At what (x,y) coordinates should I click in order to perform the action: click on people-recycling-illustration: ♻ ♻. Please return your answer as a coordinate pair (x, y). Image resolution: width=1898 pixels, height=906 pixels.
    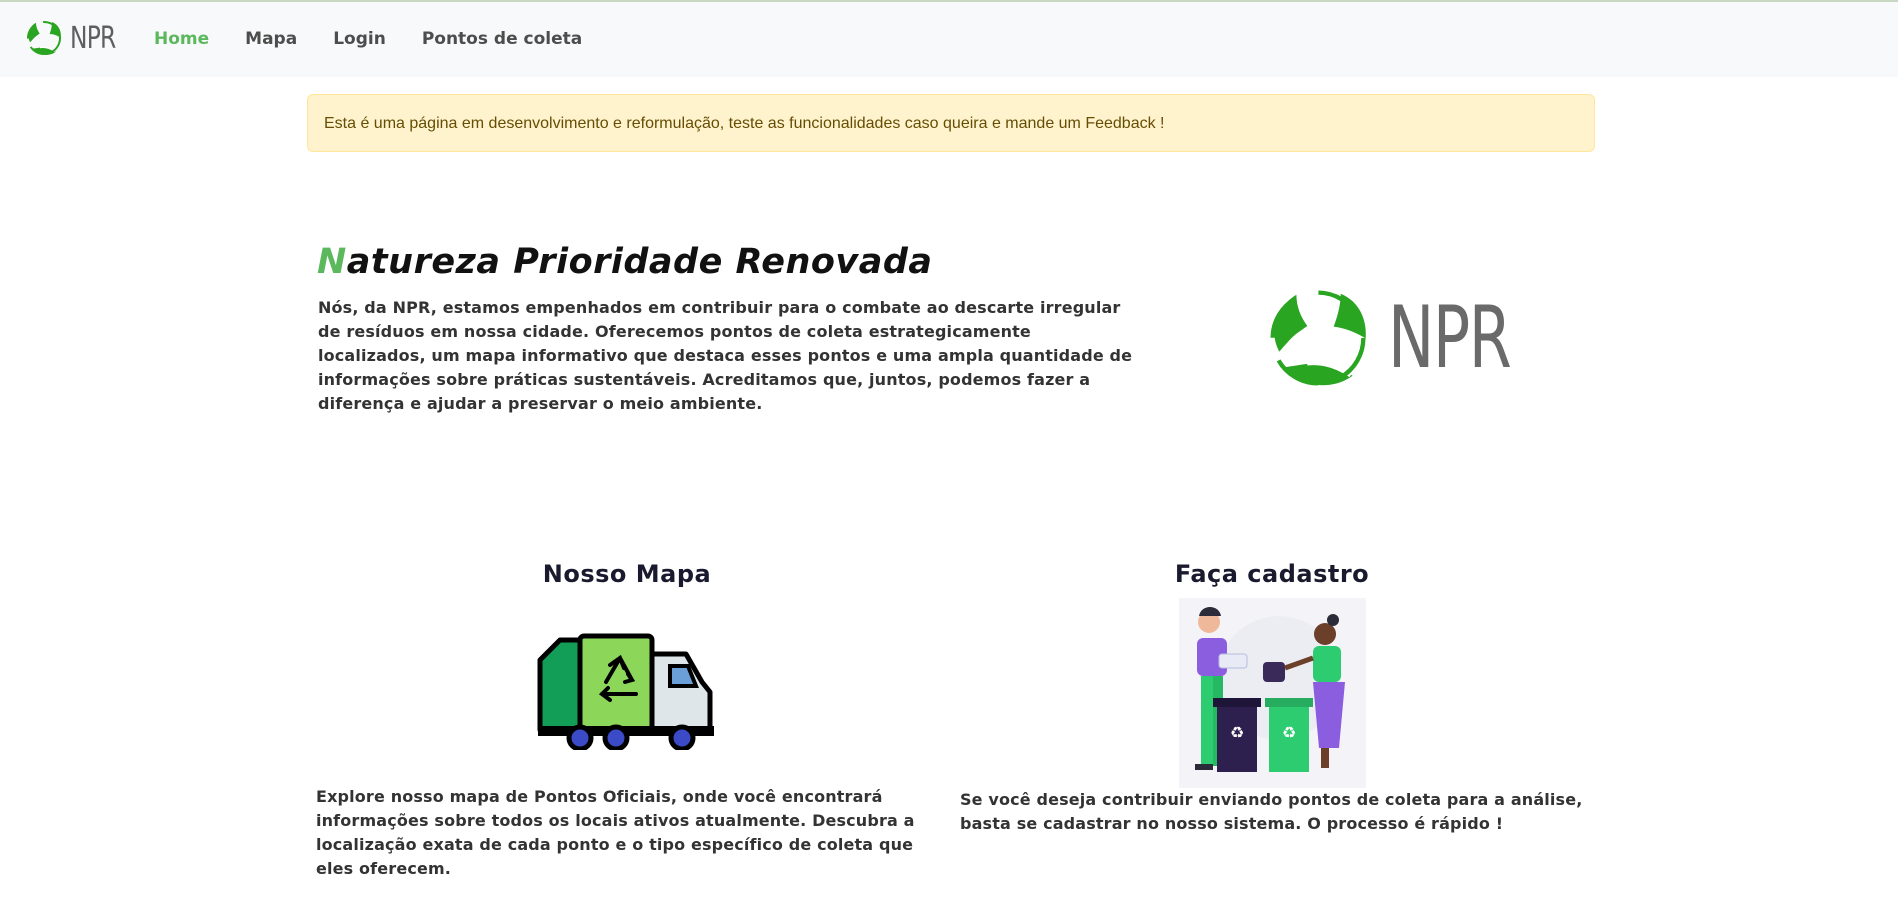
    Looking at the image, I should click on (1272, 693).